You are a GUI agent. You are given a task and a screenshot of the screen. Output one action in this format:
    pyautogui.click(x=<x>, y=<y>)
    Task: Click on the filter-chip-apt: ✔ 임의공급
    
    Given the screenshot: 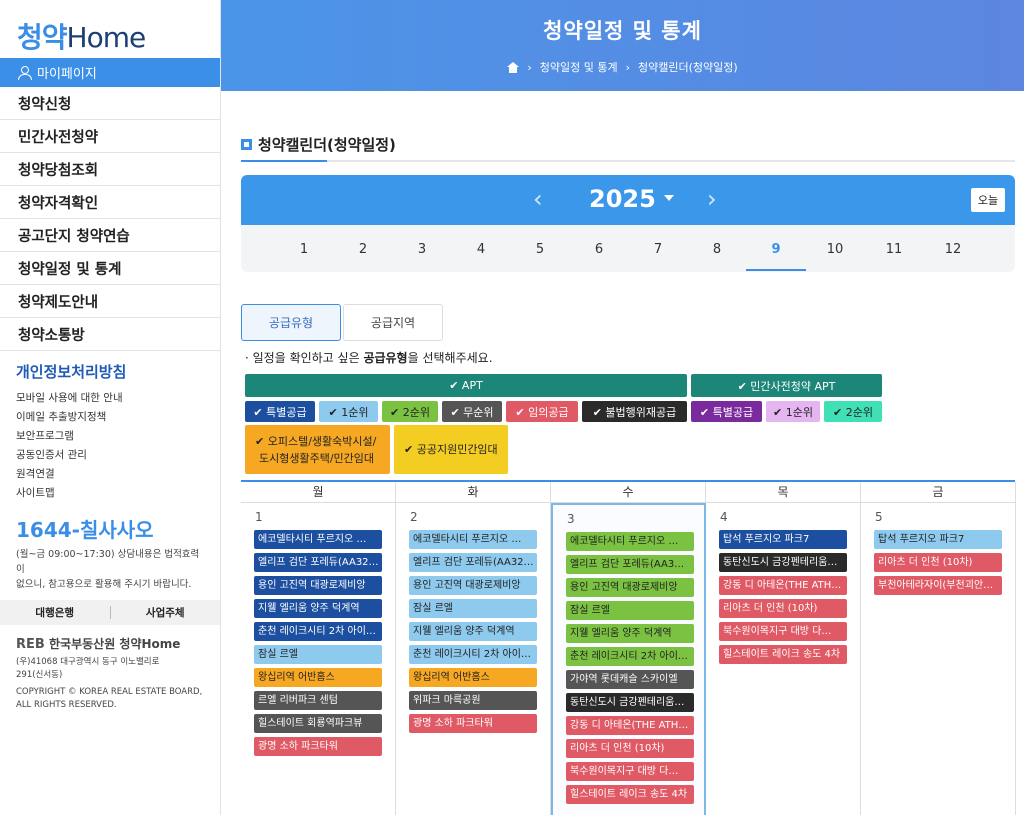 What is the action you would take?
    pyautogui.click(x=542, y=411)
    